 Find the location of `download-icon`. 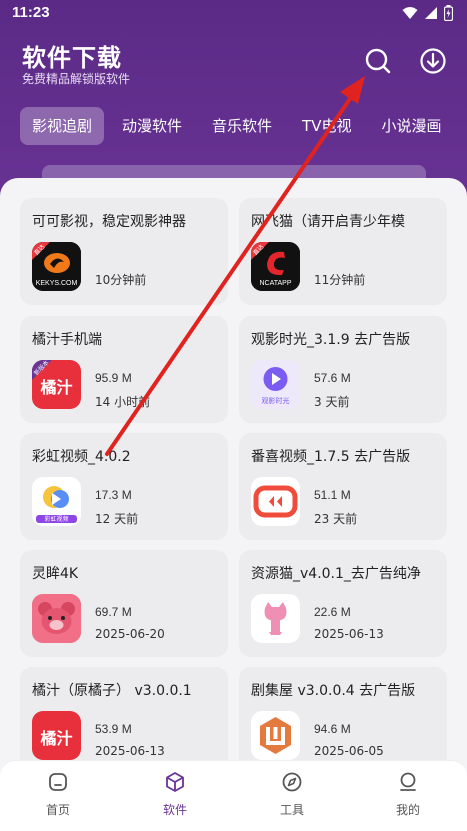

download-icon is located at coordinates (433, 61).